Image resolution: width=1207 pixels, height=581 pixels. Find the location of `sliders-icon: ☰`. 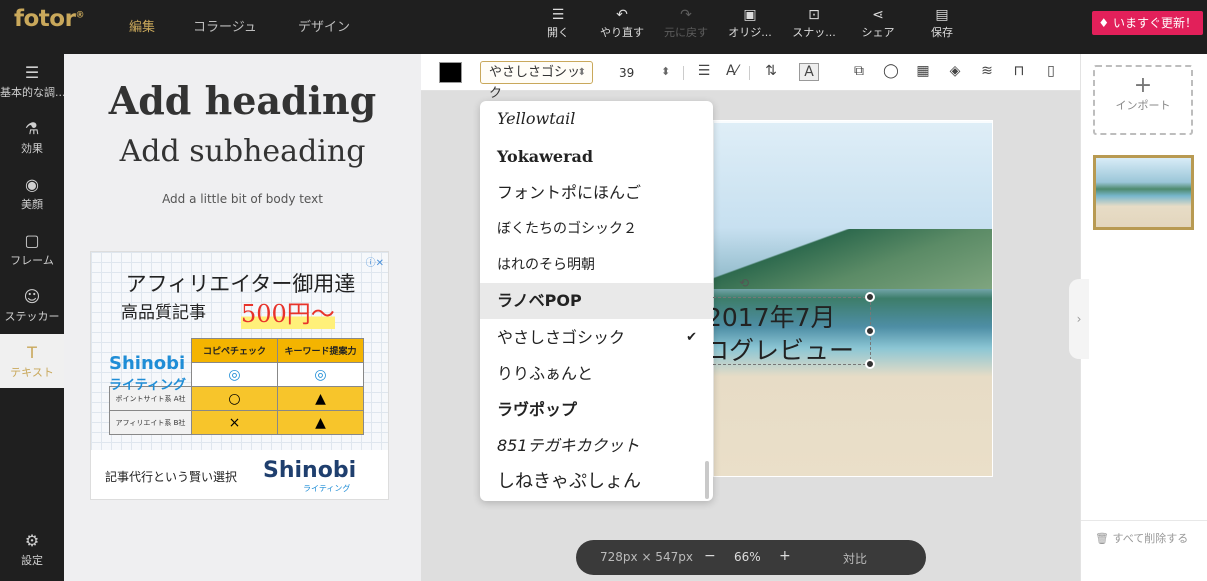

sliders-icon: ☰ is located at coordinates (32, 72).